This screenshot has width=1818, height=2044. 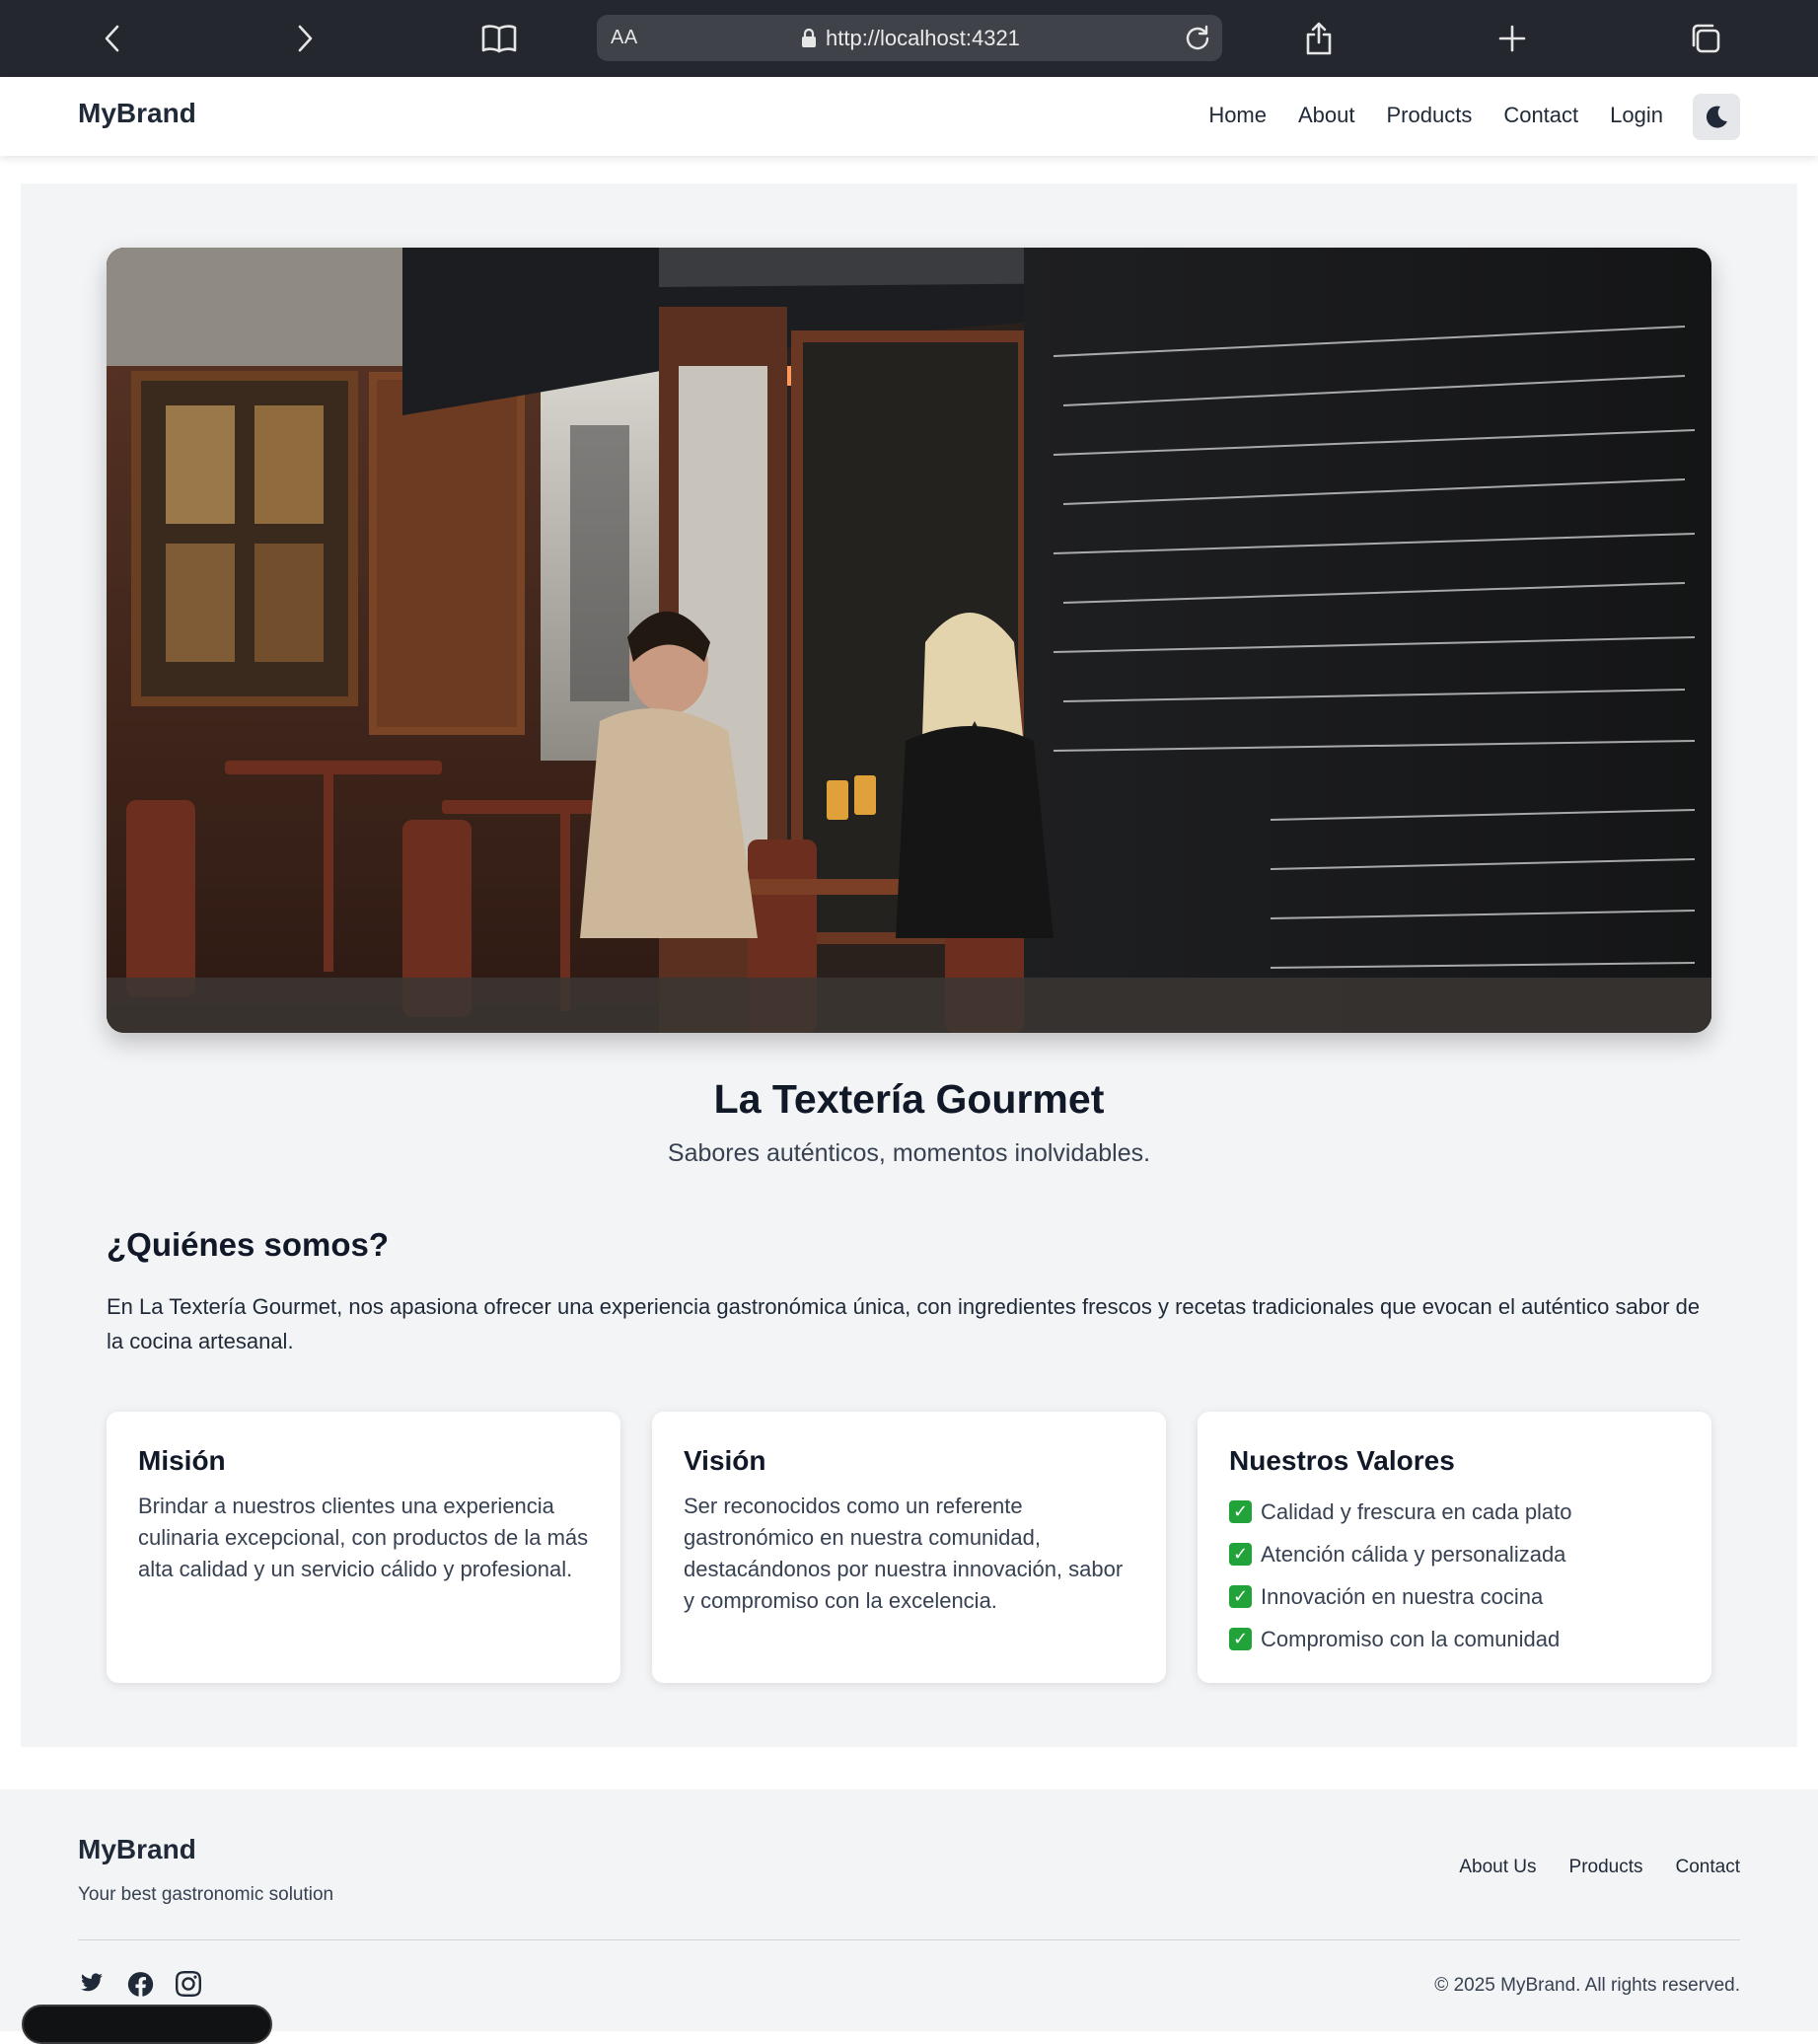 What do you see at coordinates (113, 38) in the screenshot?
I see `back-icon` at bounding box center [113, 38].